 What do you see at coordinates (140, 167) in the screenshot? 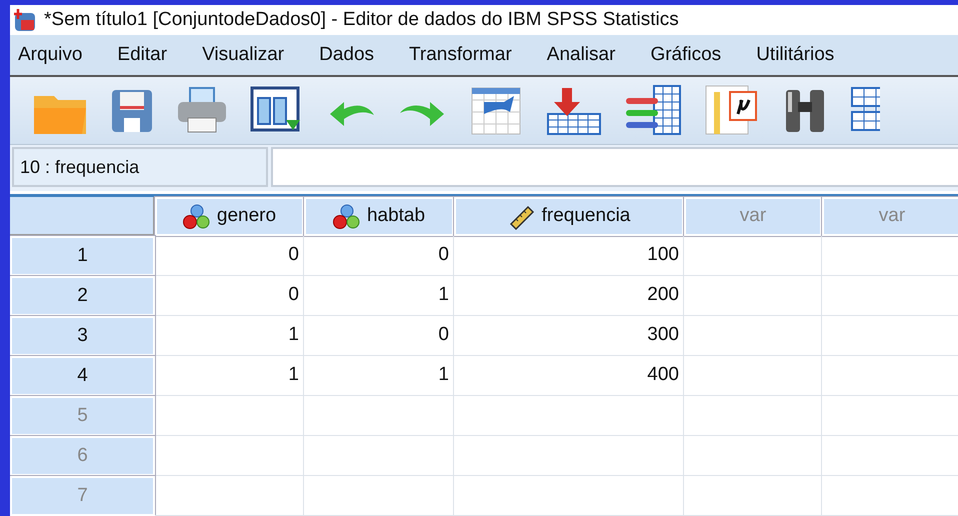
I see `cell-reference: 10 : frequencia` at bounding box center [140, 167].